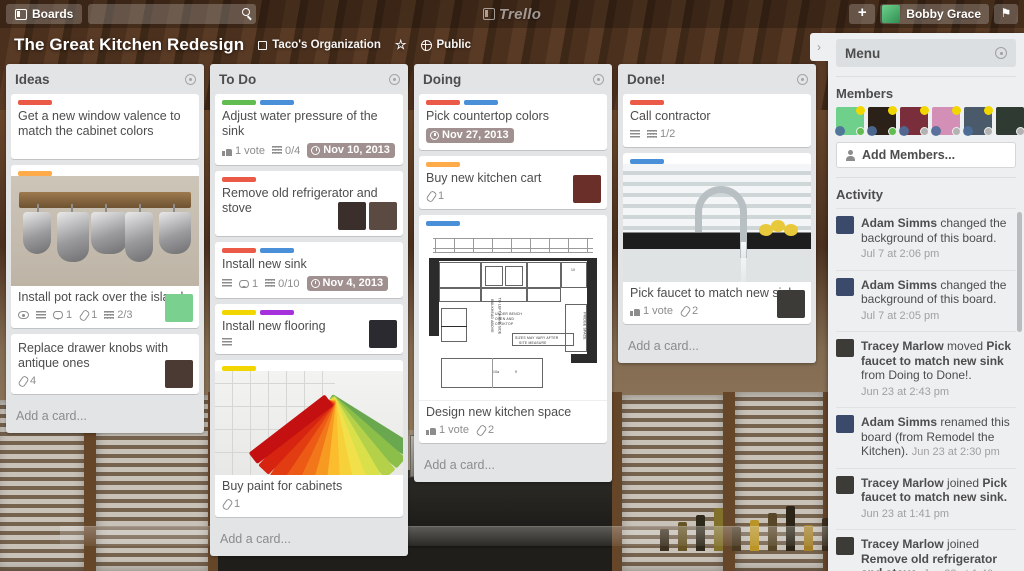  Describe the element at coordinates (105, 364) in the screenshot. I see `card: Replace drawer knobs with antique ones 4` at that location.